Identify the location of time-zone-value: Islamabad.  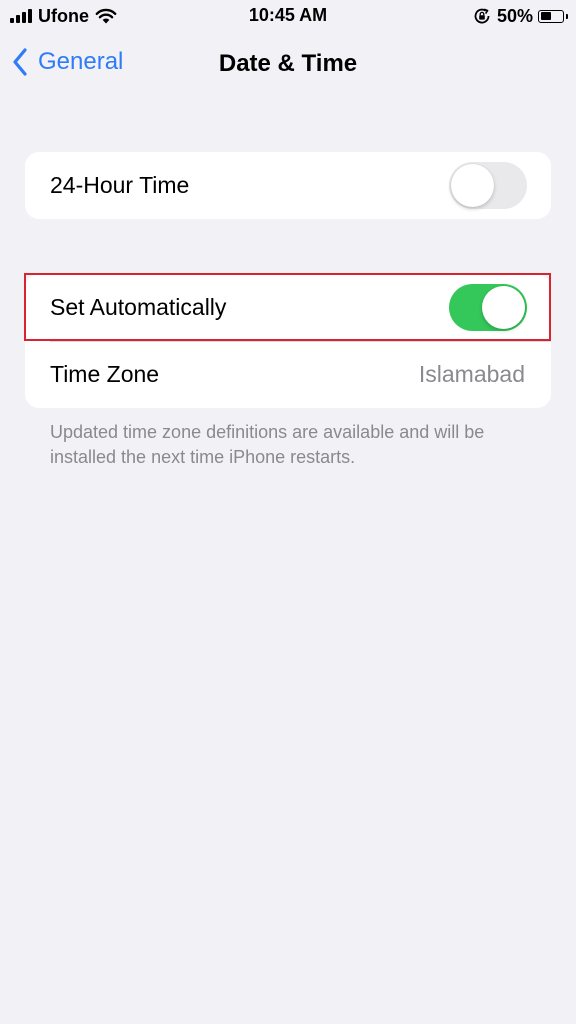
(471, 374).